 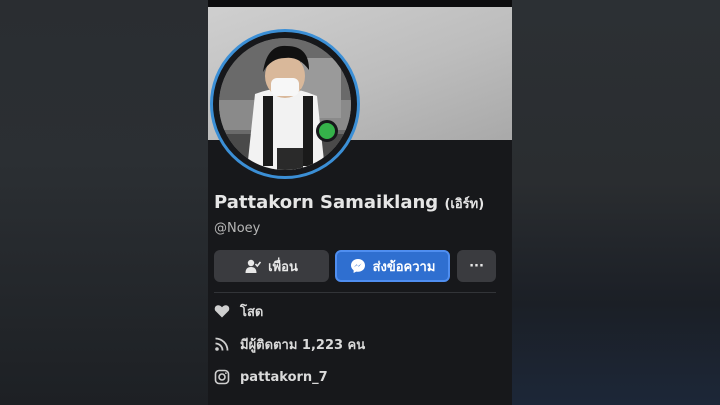 What do you see at coordinates (360, 3) in the screenshot?
I see `status-bar` at bounding box center [360, 3].